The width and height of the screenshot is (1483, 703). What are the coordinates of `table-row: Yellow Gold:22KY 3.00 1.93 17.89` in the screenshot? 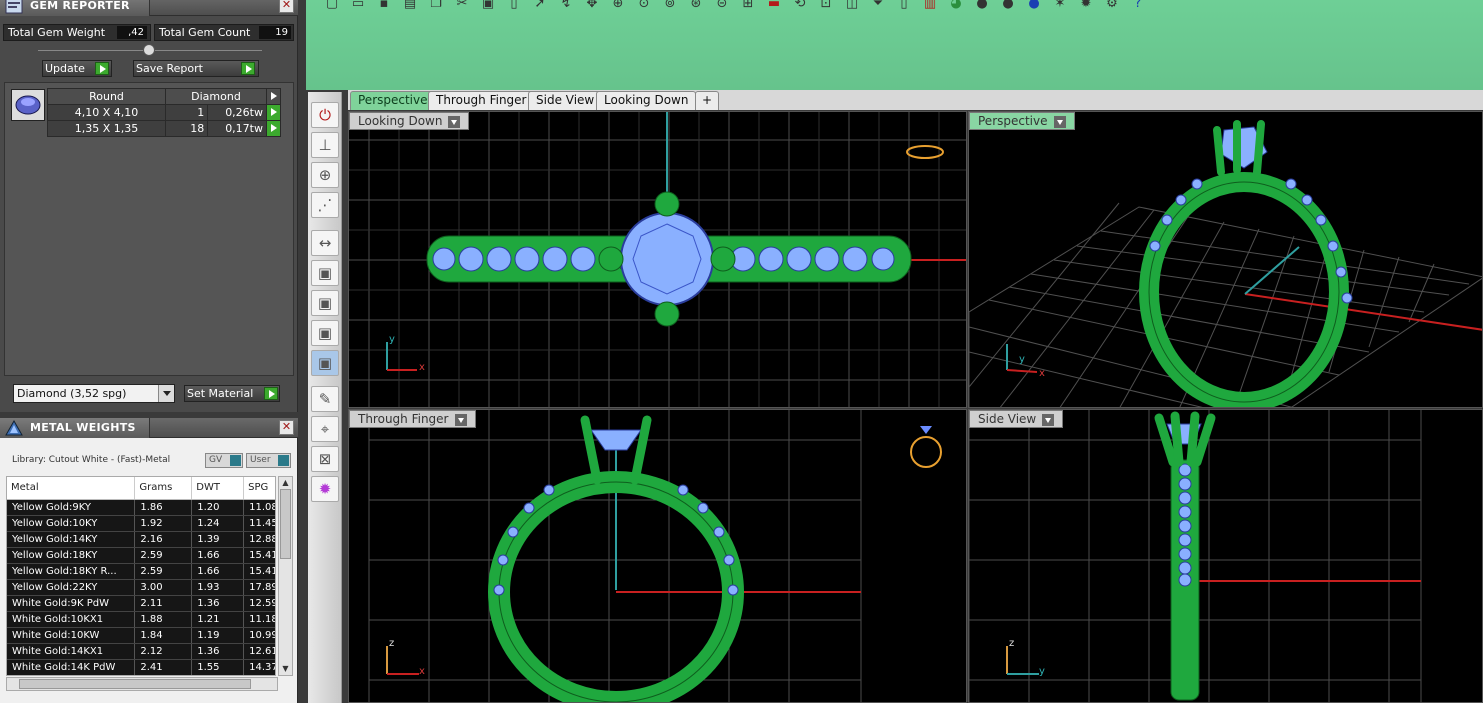 It's located at (141, 587).